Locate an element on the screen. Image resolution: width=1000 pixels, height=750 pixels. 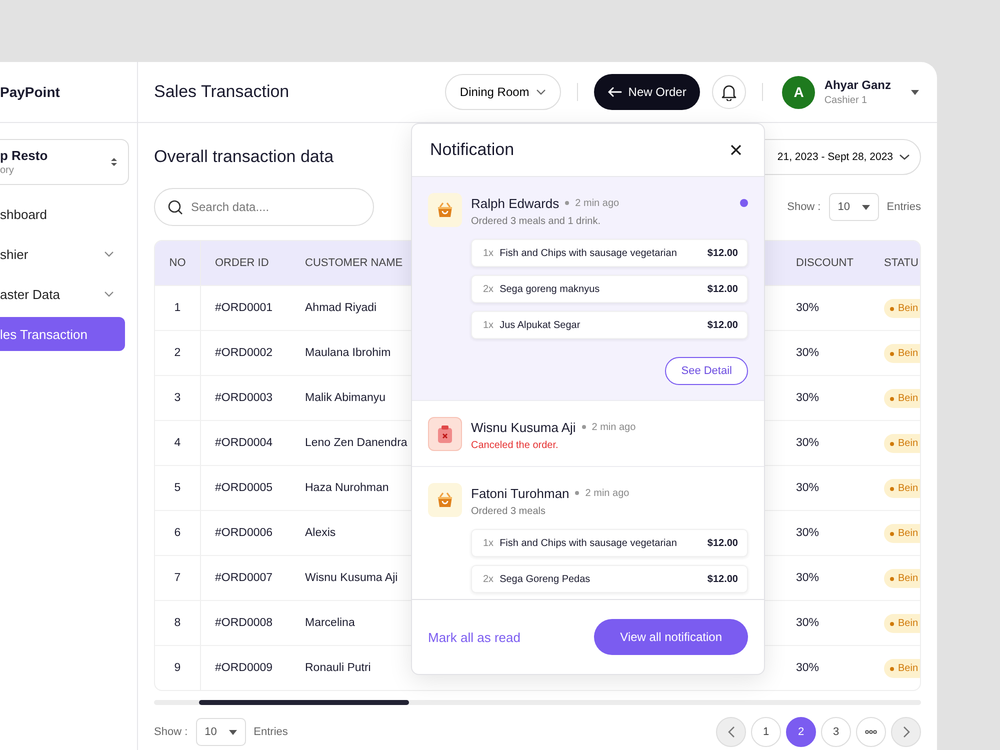
clipboard-x-icon is located at coordinates (445, 434).